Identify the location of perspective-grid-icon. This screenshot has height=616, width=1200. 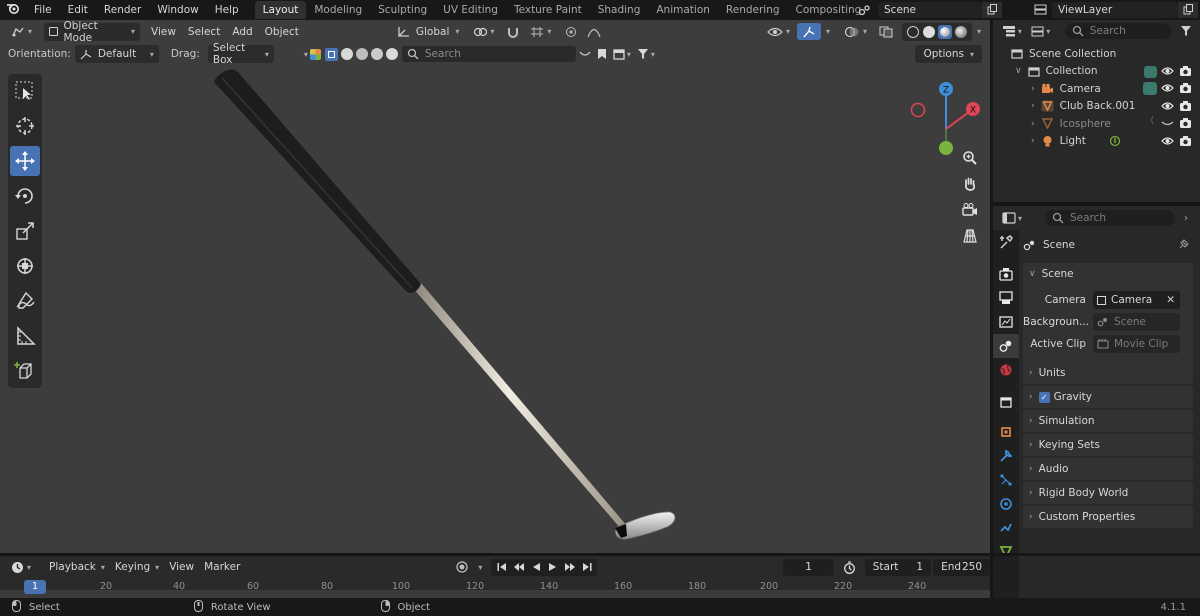
(970, 236).